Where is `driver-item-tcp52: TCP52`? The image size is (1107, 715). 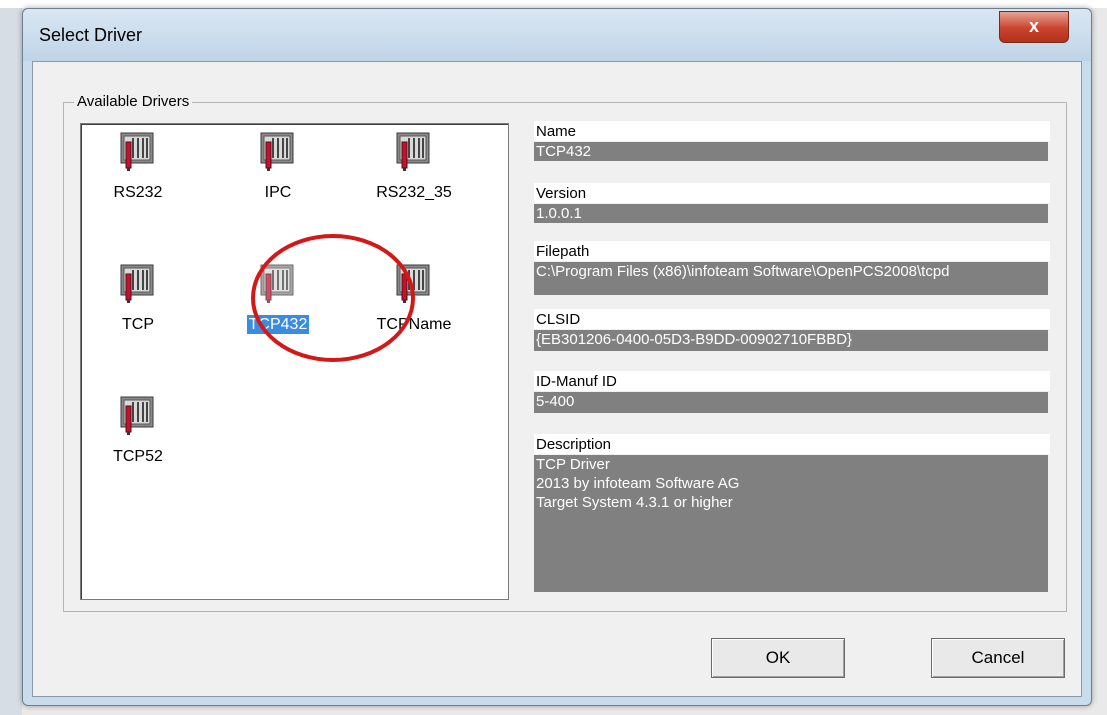
driver-item-tcp52: TCP52 is located at coordinates (138, 441).